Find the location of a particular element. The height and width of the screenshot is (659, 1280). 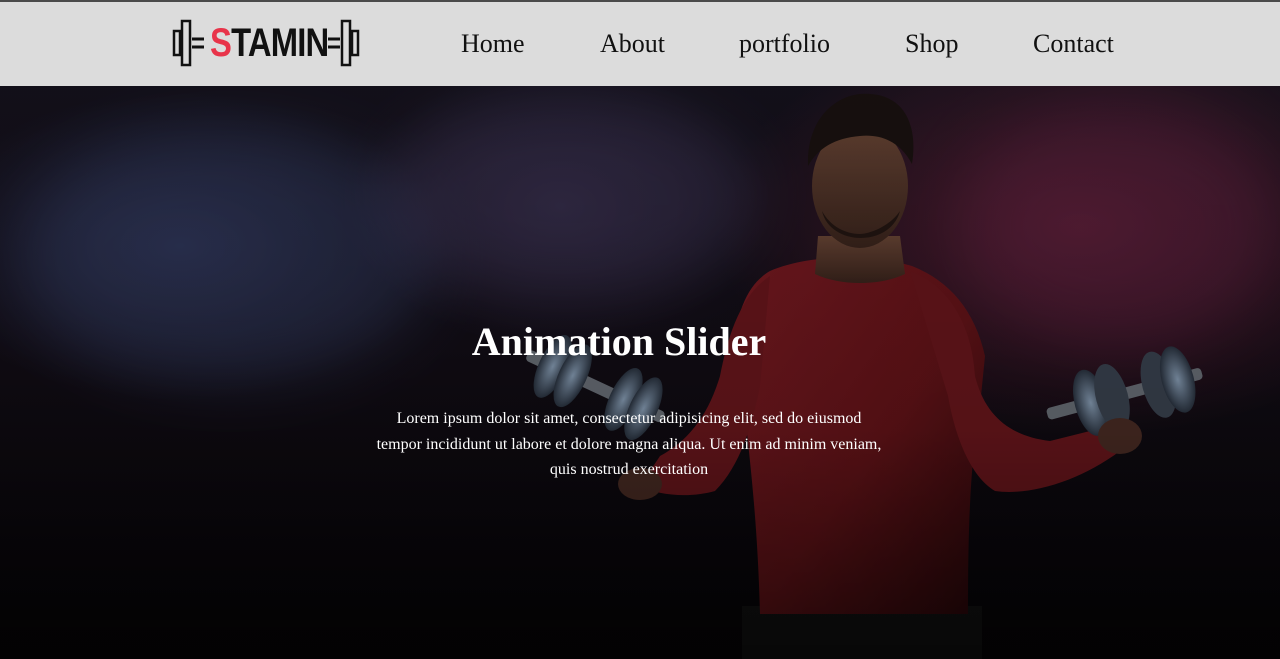

hero-title: Animation Slider is located at coordinates (619, 341).